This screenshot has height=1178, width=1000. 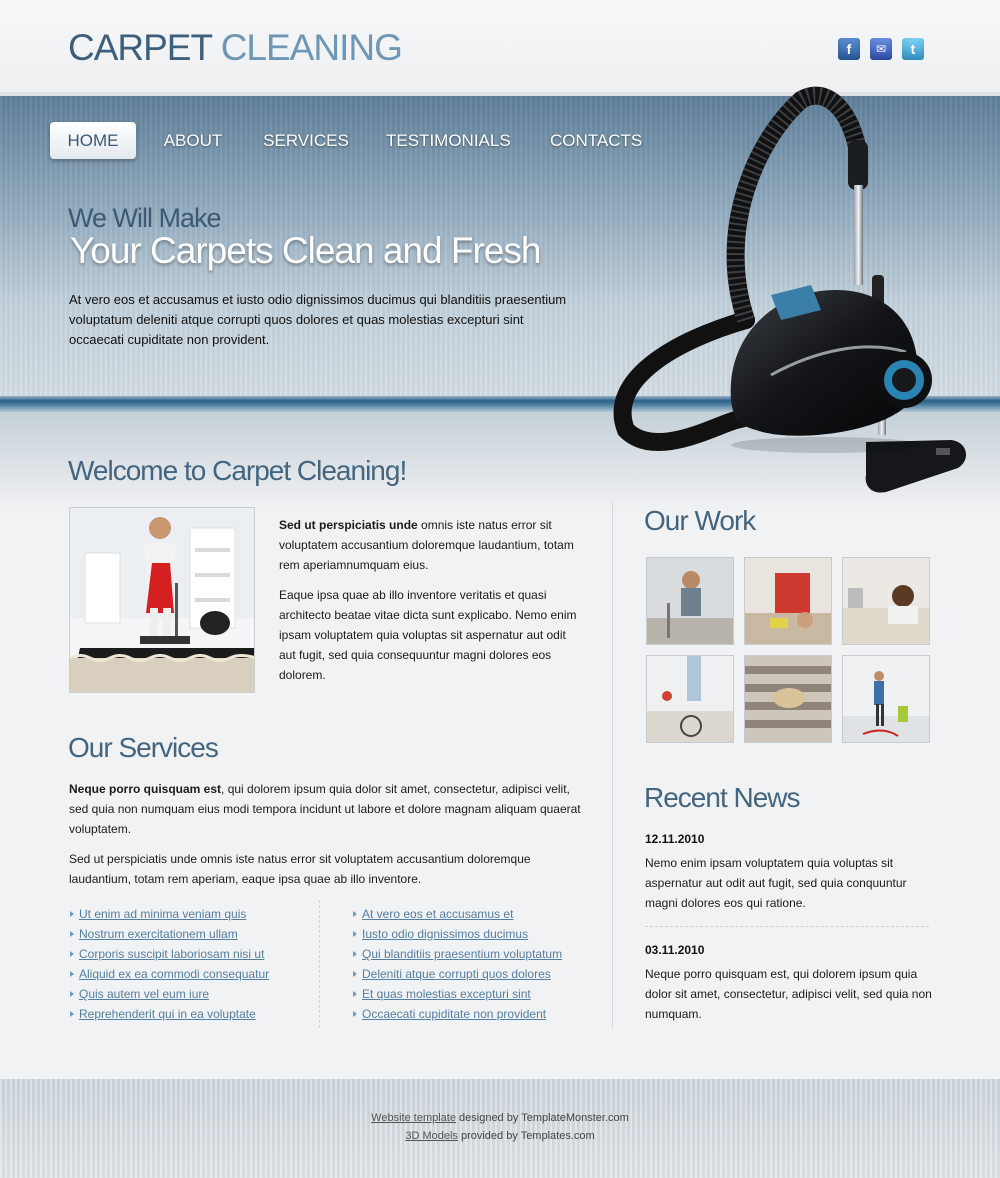 What do you see at coordinates (881, 49) in the screenshot?
I see `messenger-icon: ✉` at bounding box center [881, 49].